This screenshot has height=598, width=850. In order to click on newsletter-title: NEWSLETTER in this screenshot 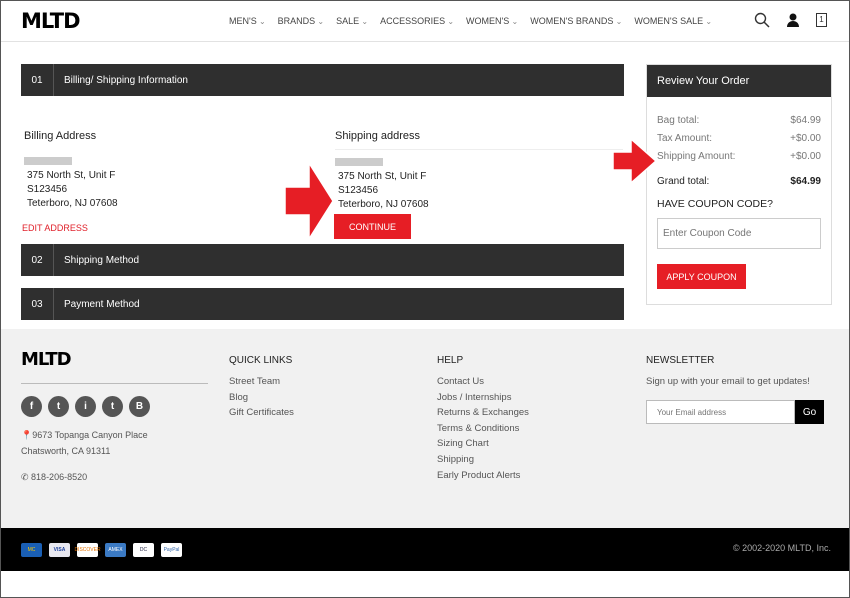, I will do `click(680, 360)`.